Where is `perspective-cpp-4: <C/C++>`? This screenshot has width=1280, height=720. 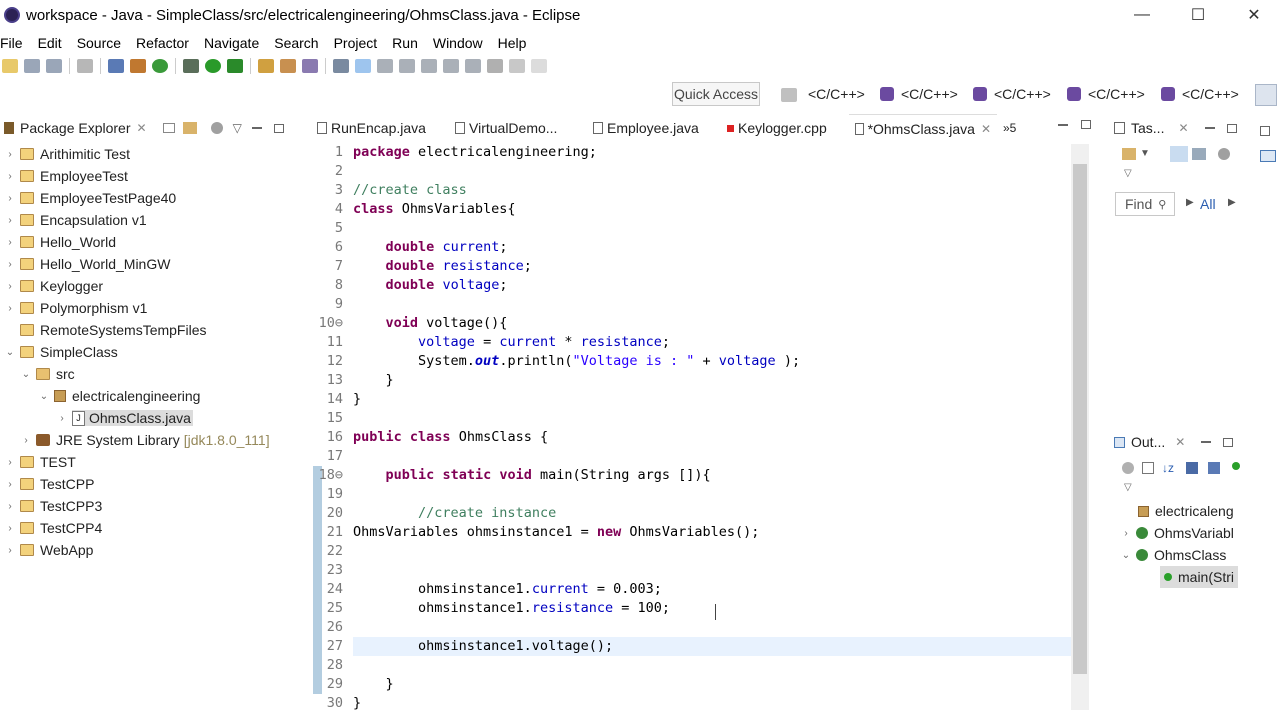 perspective-cpp-4: <C/C++> is located at coordinates (1106, 94).